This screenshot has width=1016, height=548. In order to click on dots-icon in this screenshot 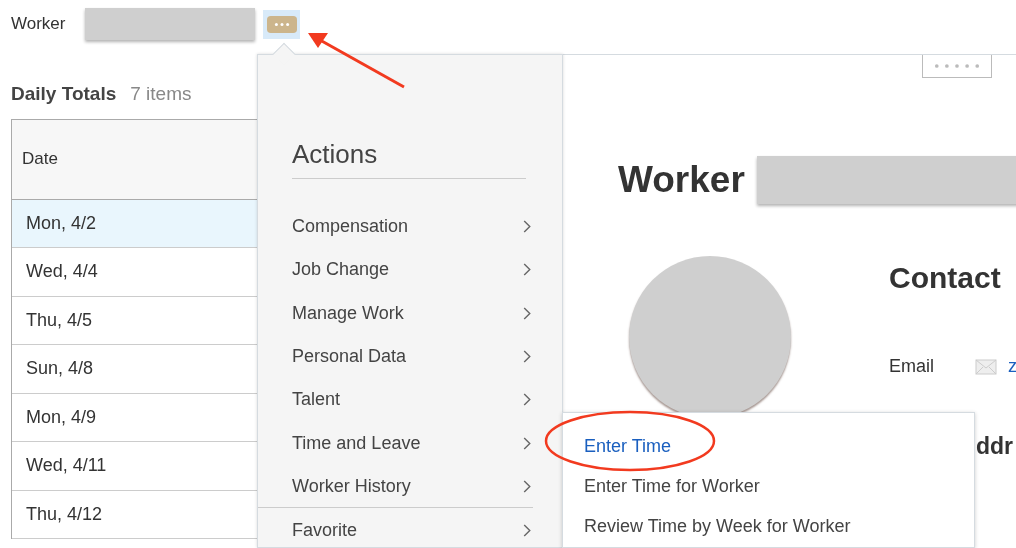, I will do `click(957, 66)`.